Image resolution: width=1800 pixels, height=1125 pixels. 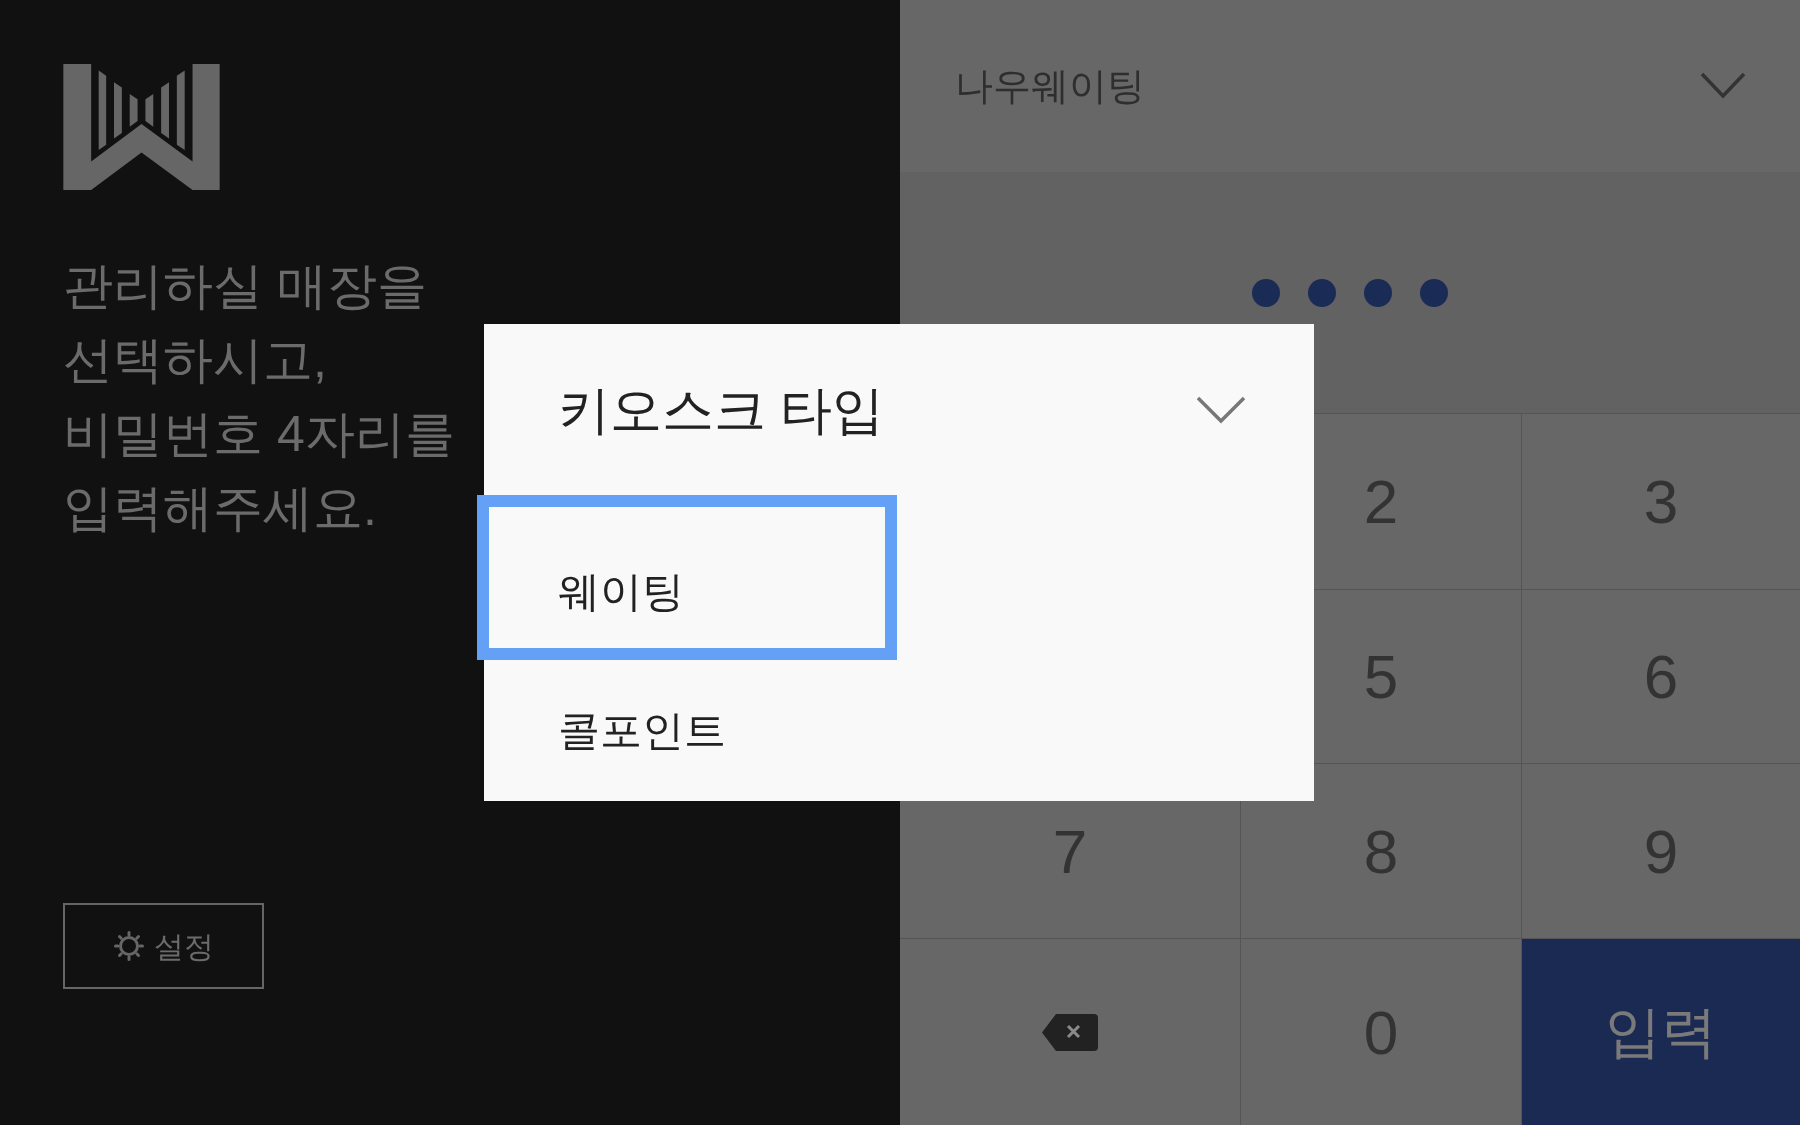 I want to click on dropdown-option: 콜포인트, so click(x=687, y=730).